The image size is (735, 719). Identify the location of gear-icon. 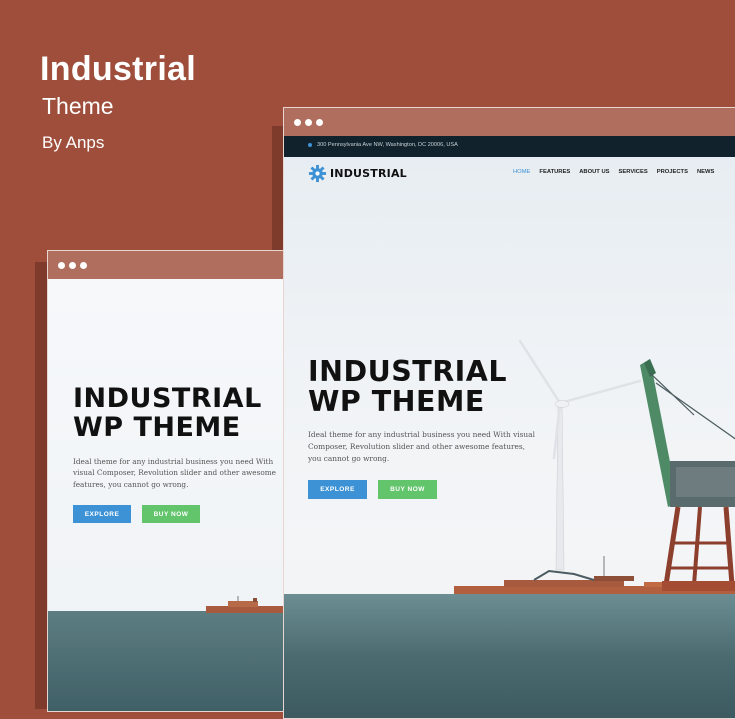
(317, 173).